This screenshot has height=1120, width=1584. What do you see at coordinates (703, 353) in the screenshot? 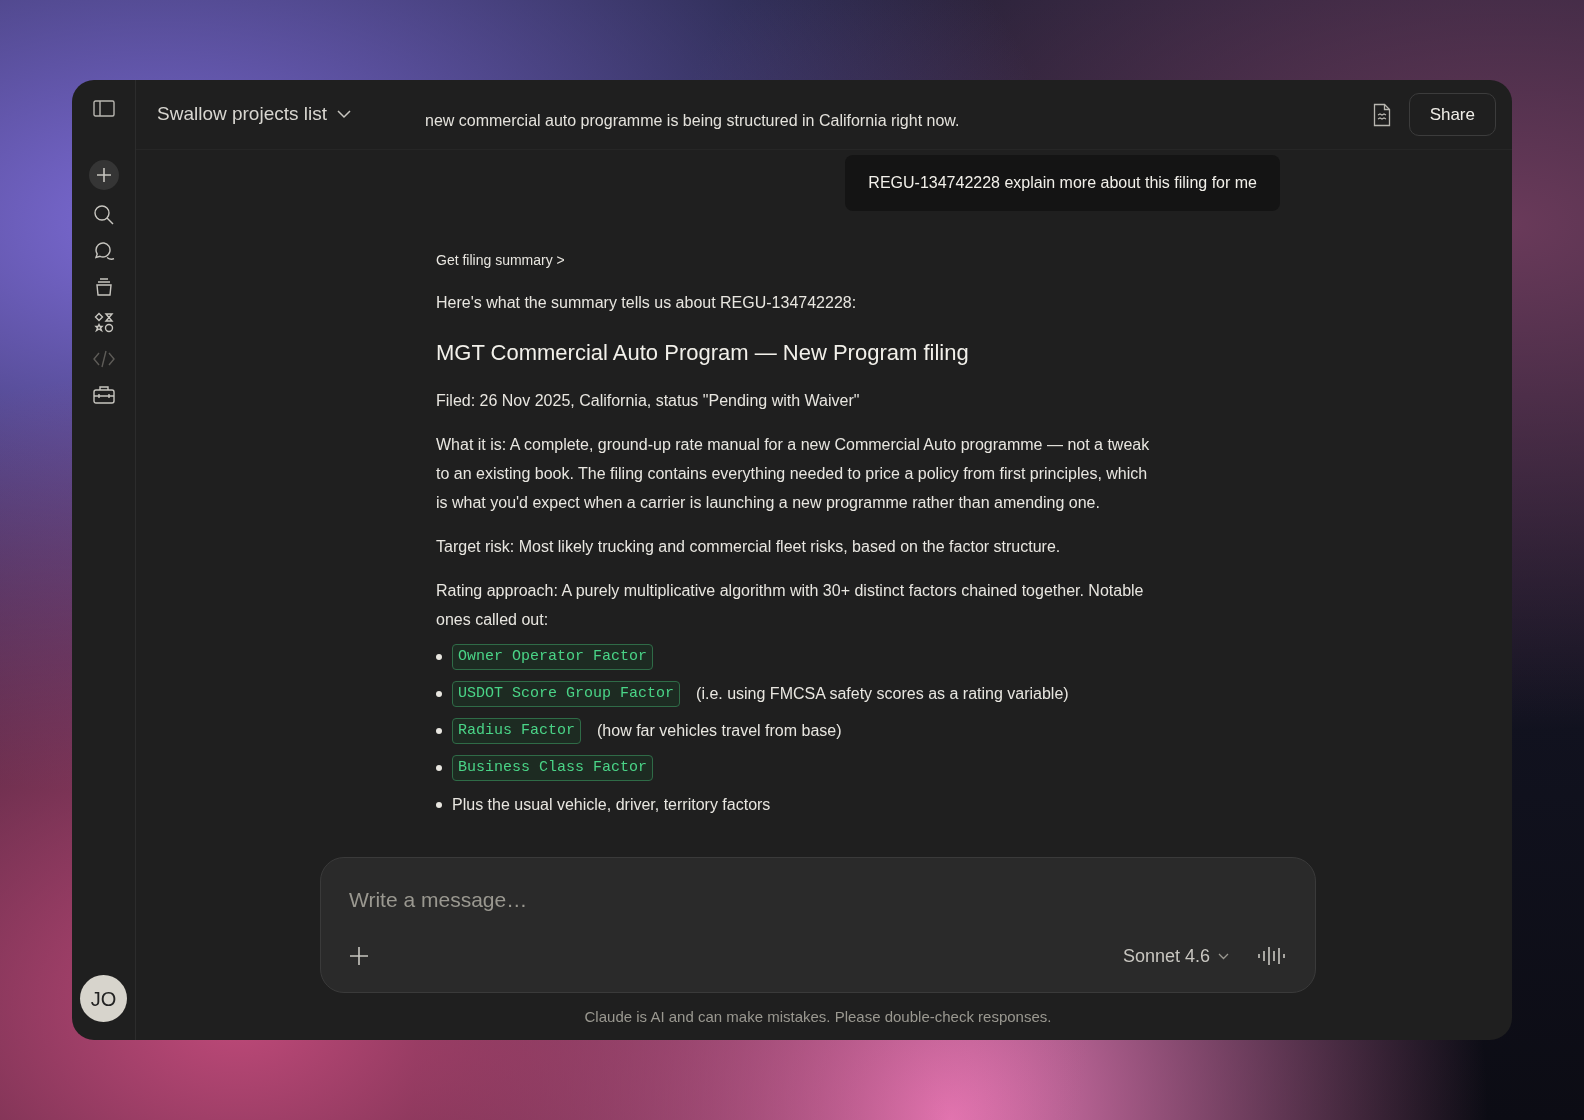
I see `response-heading: MGT Commercial Auto Program — New Program filing` at bounding box center [703, 353].